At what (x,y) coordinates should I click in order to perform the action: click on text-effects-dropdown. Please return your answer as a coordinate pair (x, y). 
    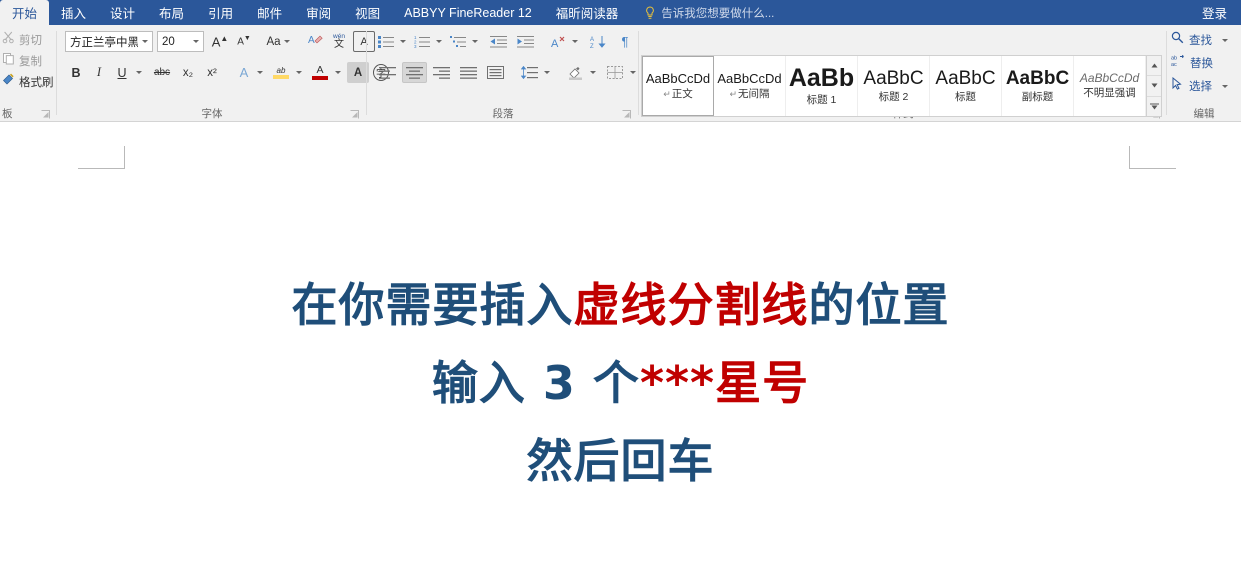
    Looking at the image, I should click on (260, 72).